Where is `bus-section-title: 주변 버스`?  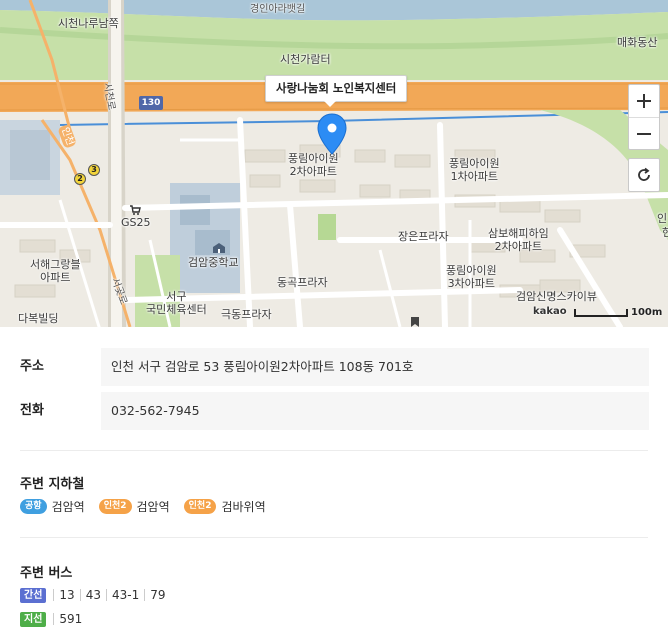 bus-section-title: 주변 버스 is located at coordinates (46, 573).